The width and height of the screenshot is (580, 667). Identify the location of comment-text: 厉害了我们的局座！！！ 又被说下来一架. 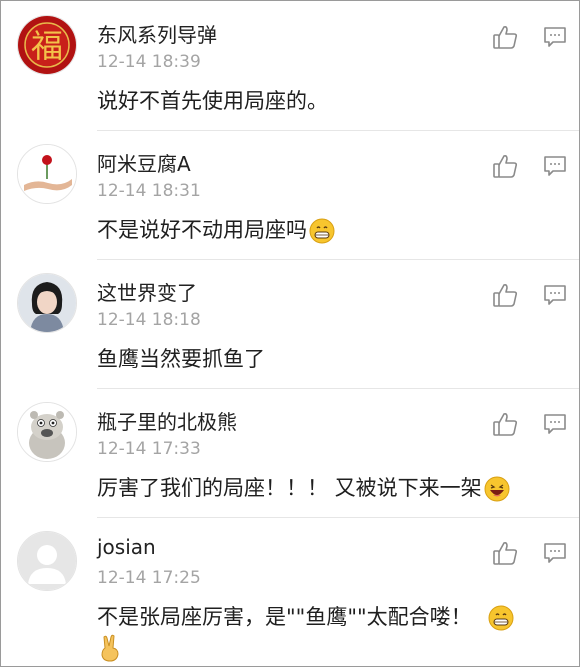
(289, 488).